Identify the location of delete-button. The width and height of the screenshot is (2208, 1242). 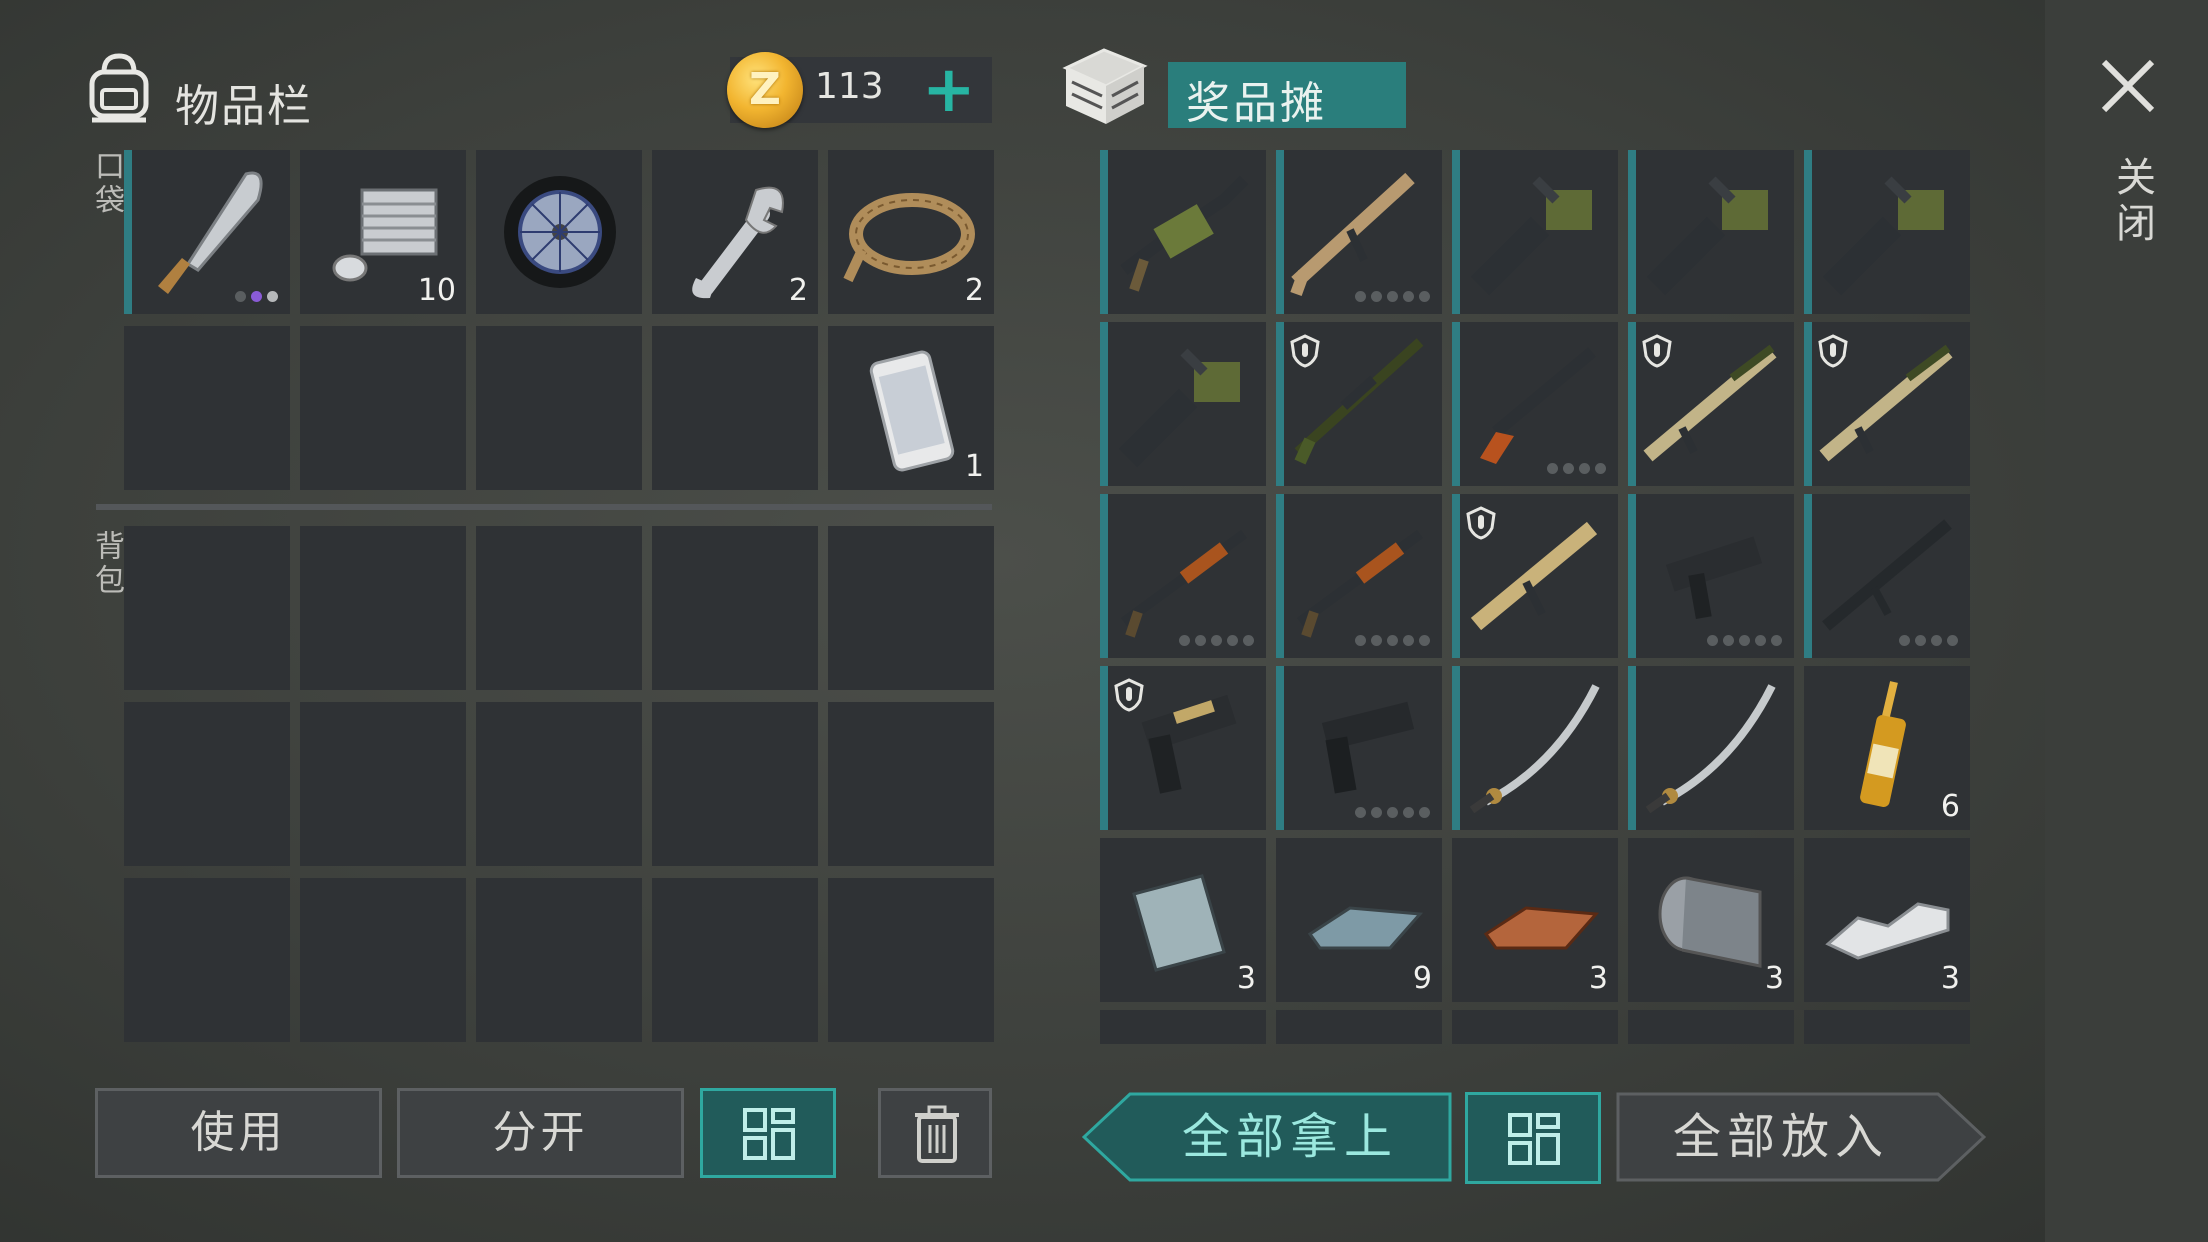
(935, 1133).